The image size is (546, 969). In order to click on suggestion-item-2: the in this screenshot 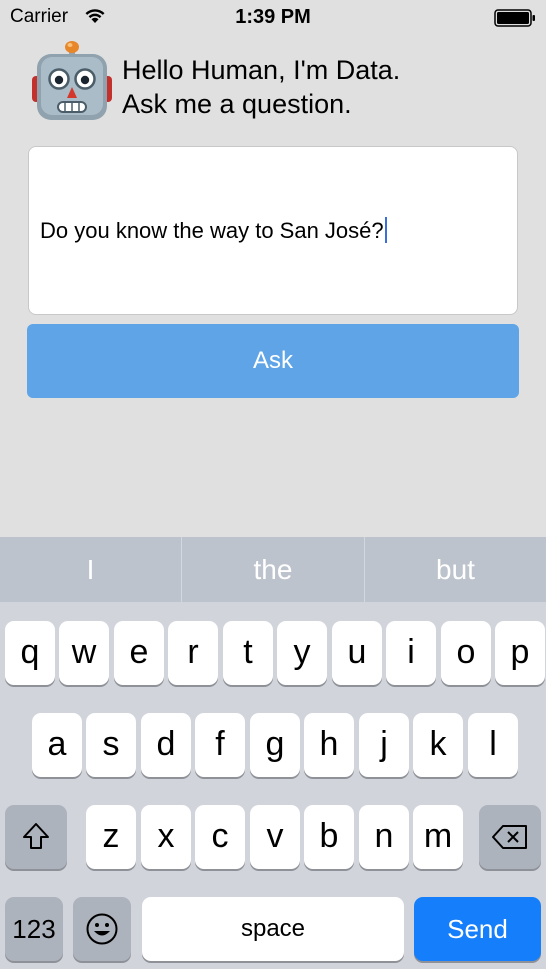, I will do `click(273, 569)`.